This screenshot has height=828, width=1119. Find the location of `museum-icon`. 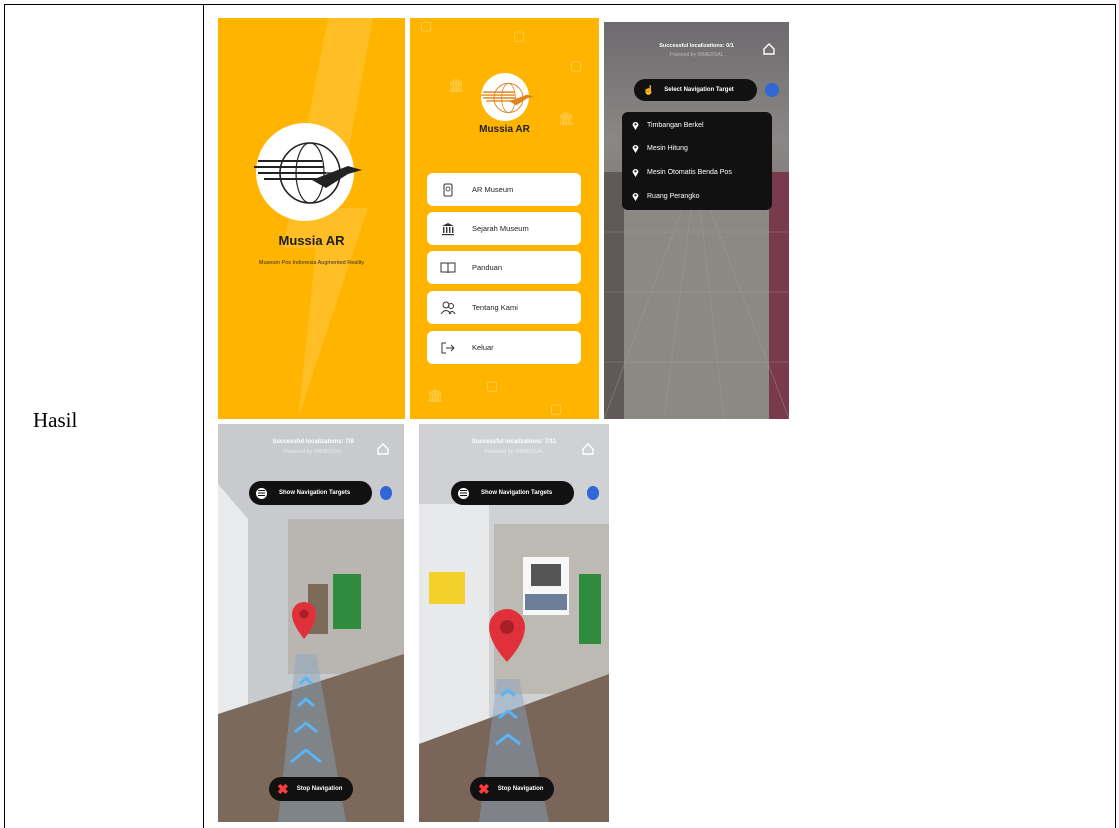

museum-icon is located at coordinates (448, 229).